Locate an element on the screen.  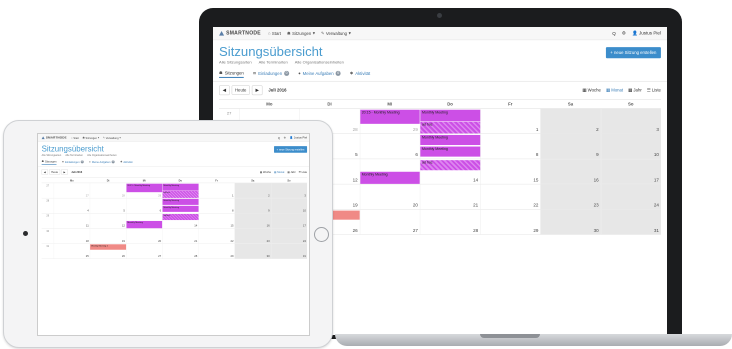
day-cell: 25 is located at coordinates (71, 251).